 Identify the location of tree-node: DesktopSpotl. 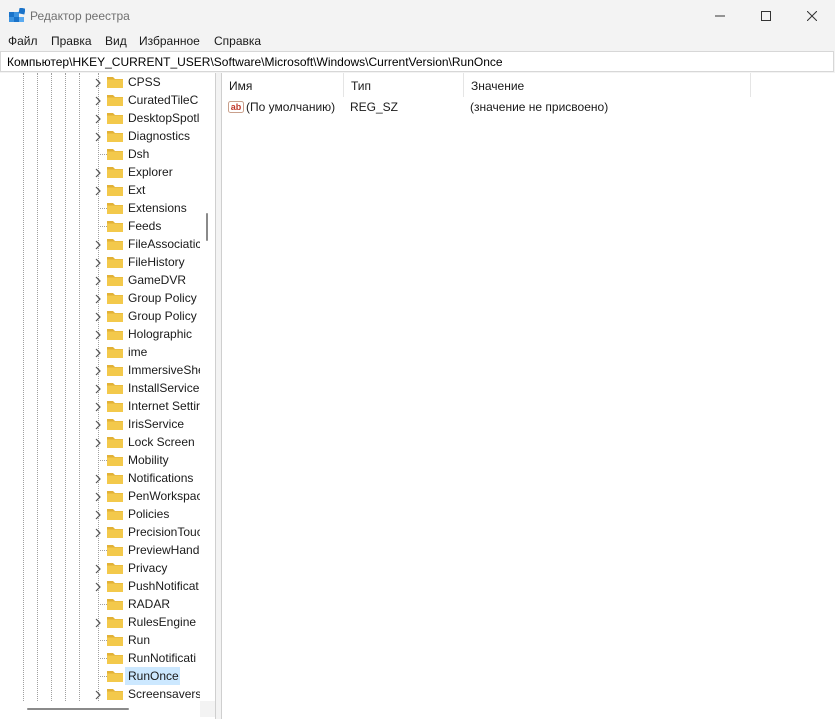
(148, 118).